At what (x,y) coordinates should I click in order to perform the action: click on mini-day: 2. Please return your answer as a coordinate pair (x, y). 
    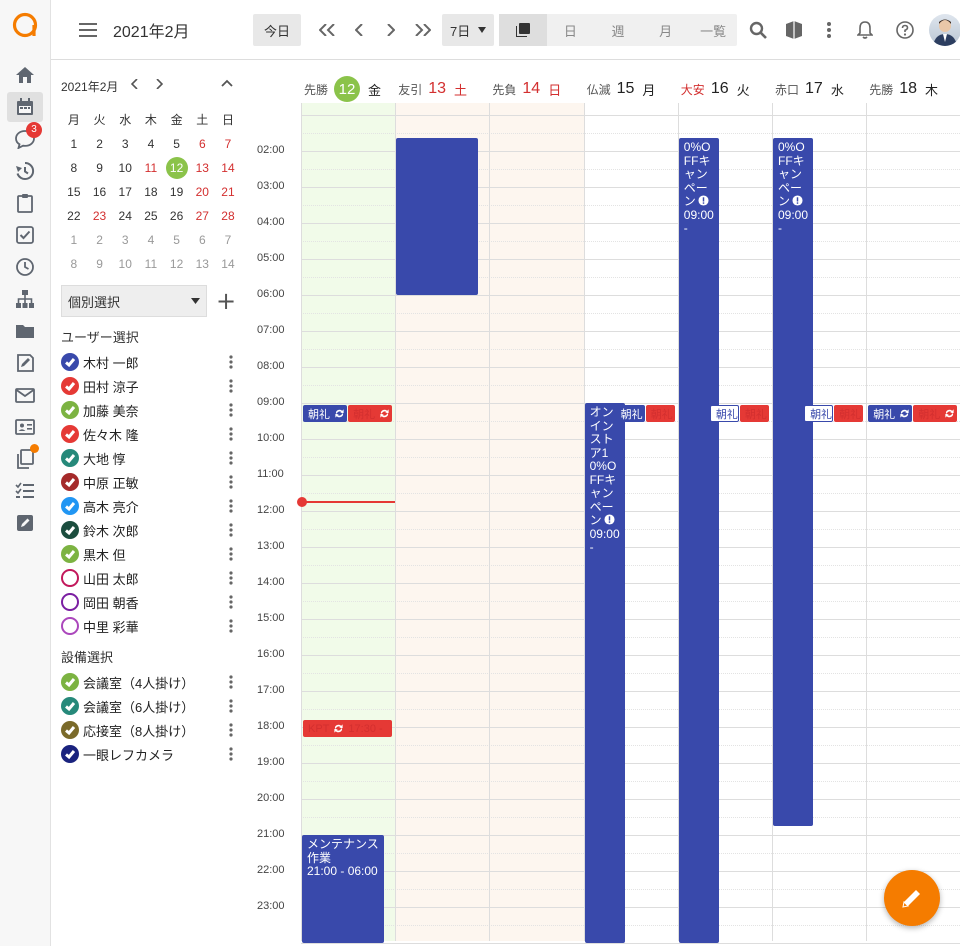
    Looking at the image, I should click on (100, 144).